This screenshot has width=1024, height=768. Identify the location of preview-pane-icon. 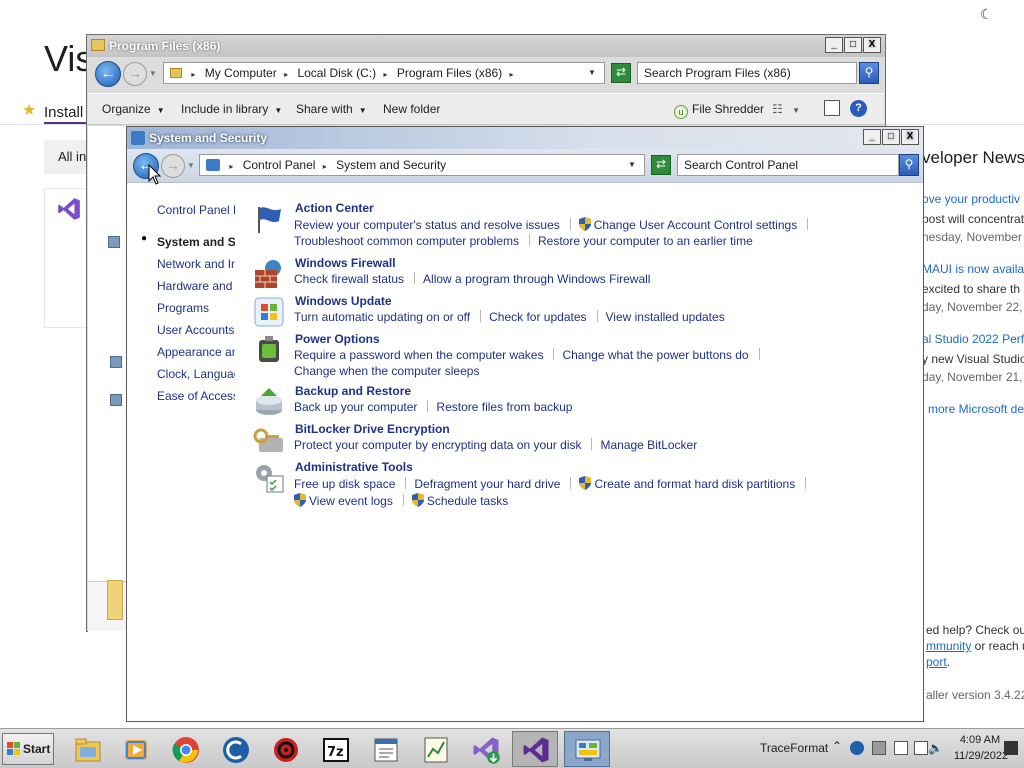
(832, 108).